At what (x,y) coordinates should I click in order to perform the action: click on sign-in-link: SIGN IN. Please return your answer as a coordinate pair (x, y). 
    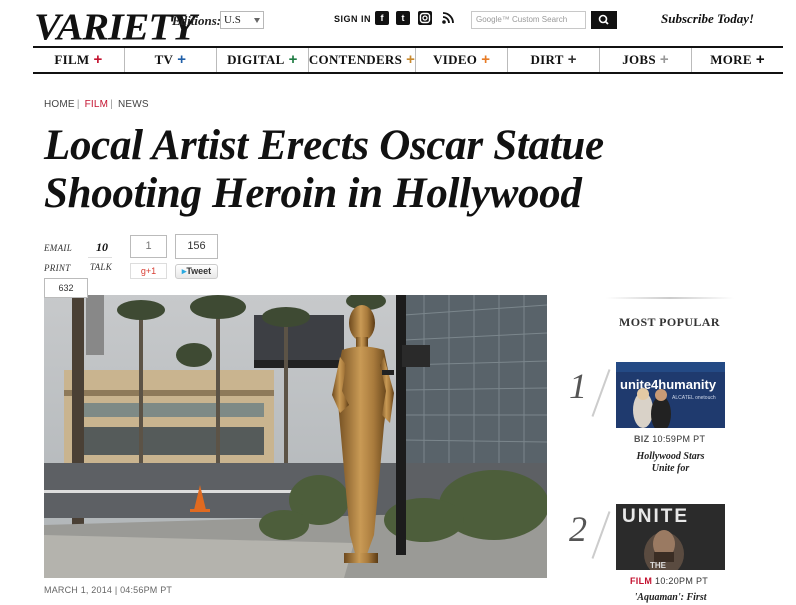
    Looking at the image, I should click on (352, 19).